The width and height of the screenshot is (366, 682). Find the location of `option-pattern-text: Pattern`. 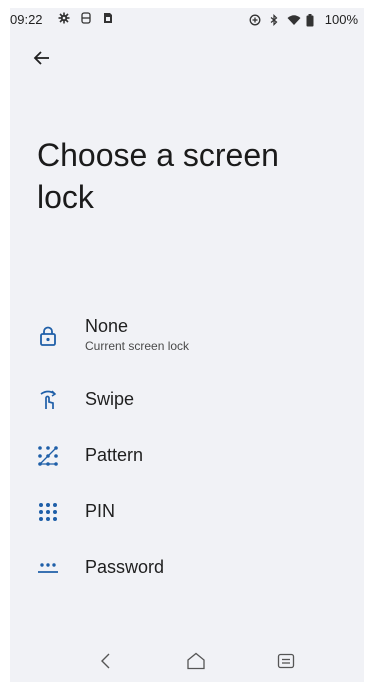

option-pattern-text: Pattern is located at coordinates (114, 455).